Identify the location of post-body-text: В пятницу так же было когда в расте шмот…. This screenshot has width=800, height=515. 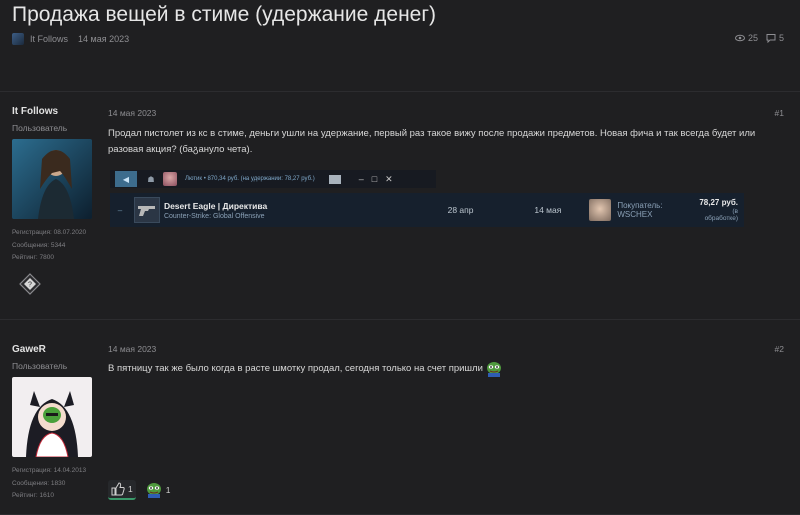
(295, 368).